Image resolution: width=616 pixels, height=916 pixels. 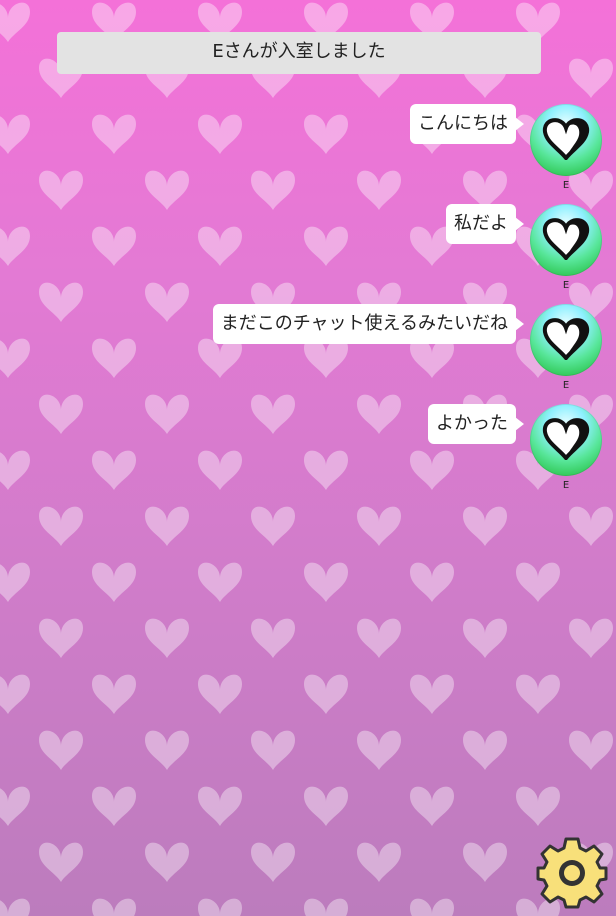 What do you see at coordinates (572, 873) in the screenshot?
I see `gear-icon` at bounding box center [572, 873].